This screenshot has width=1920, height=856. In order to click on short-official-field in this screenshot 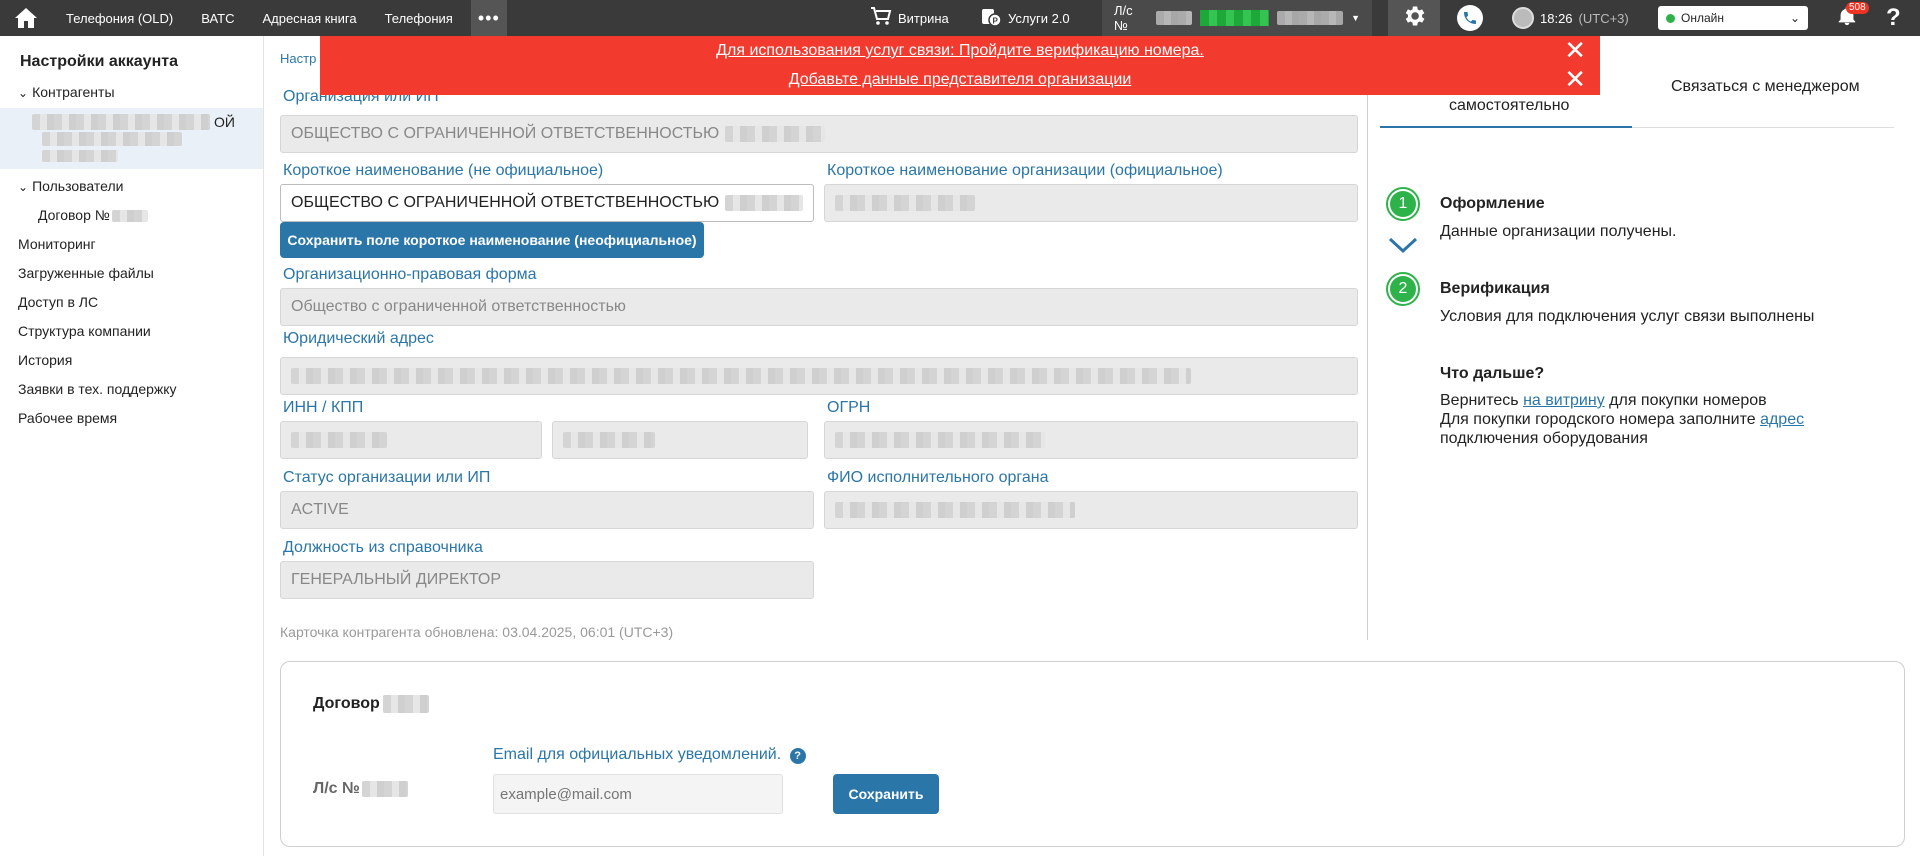, I will do `click(1091, 203)`.